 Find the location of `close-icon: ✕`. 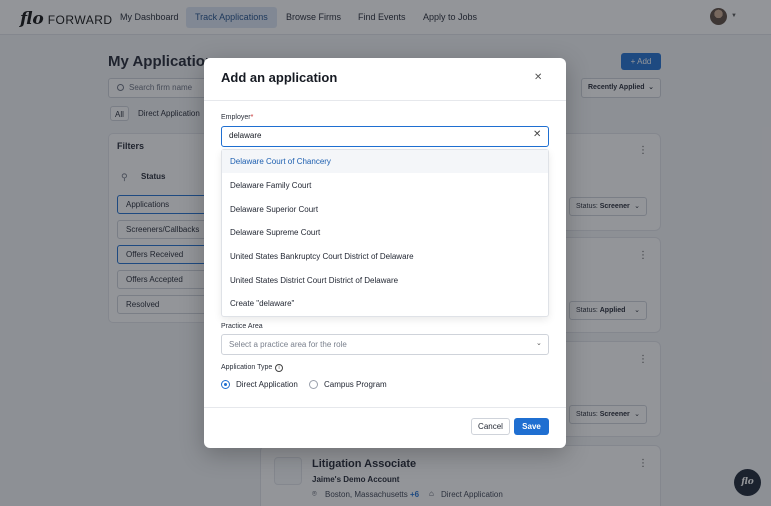

close-icon: ✕ is located at coordinates (538, 77).